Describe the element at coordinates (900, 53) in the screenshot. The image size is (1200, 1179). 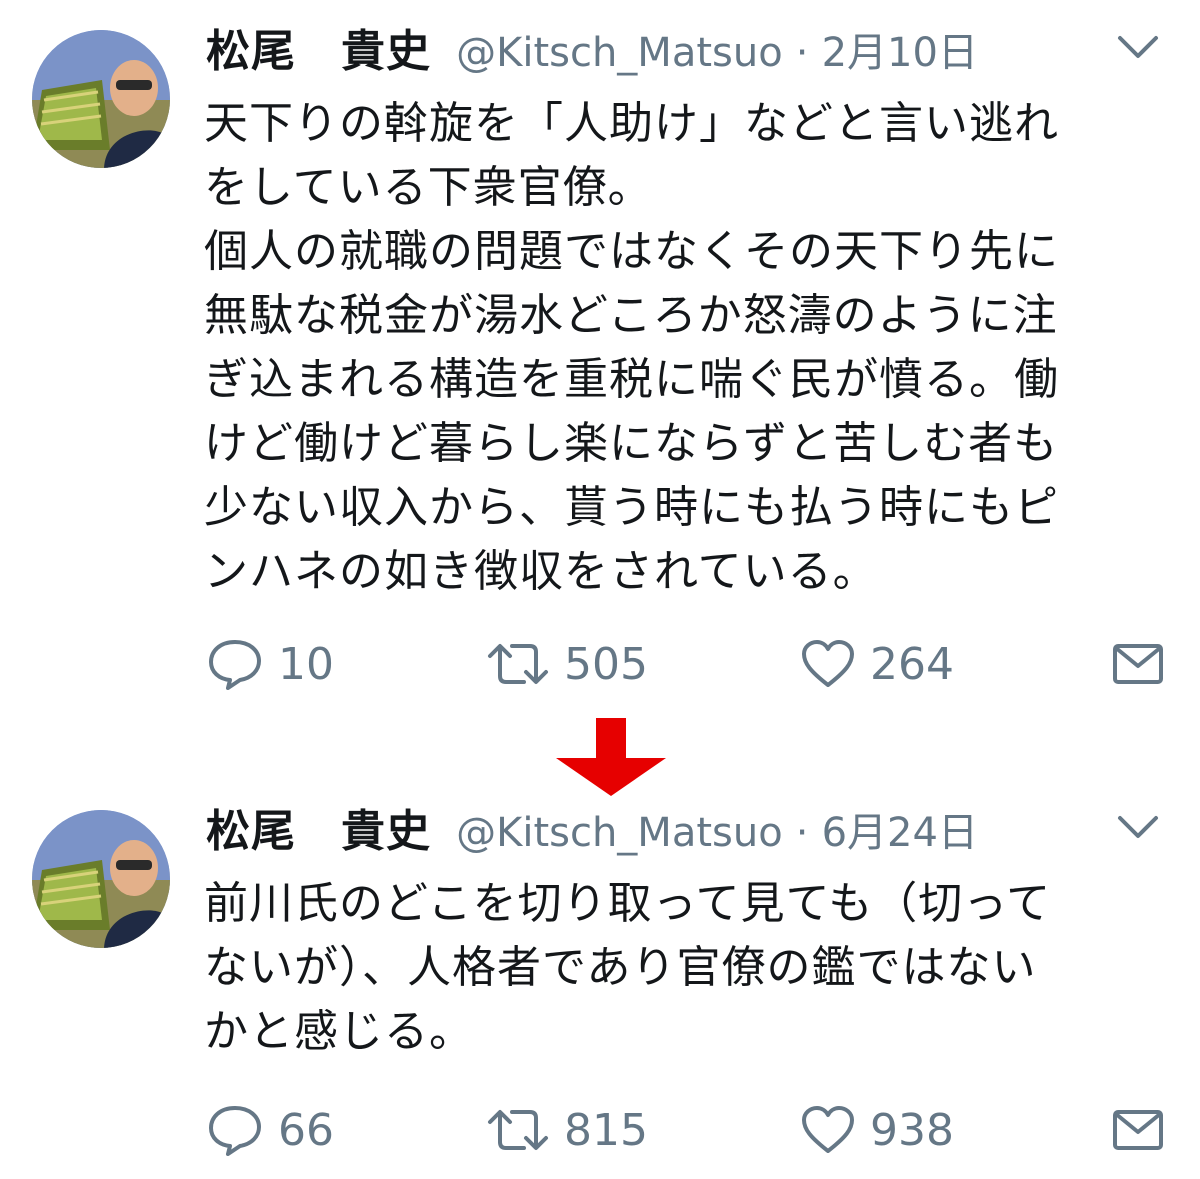
I see `tweet-date: 2月10日` at that location.